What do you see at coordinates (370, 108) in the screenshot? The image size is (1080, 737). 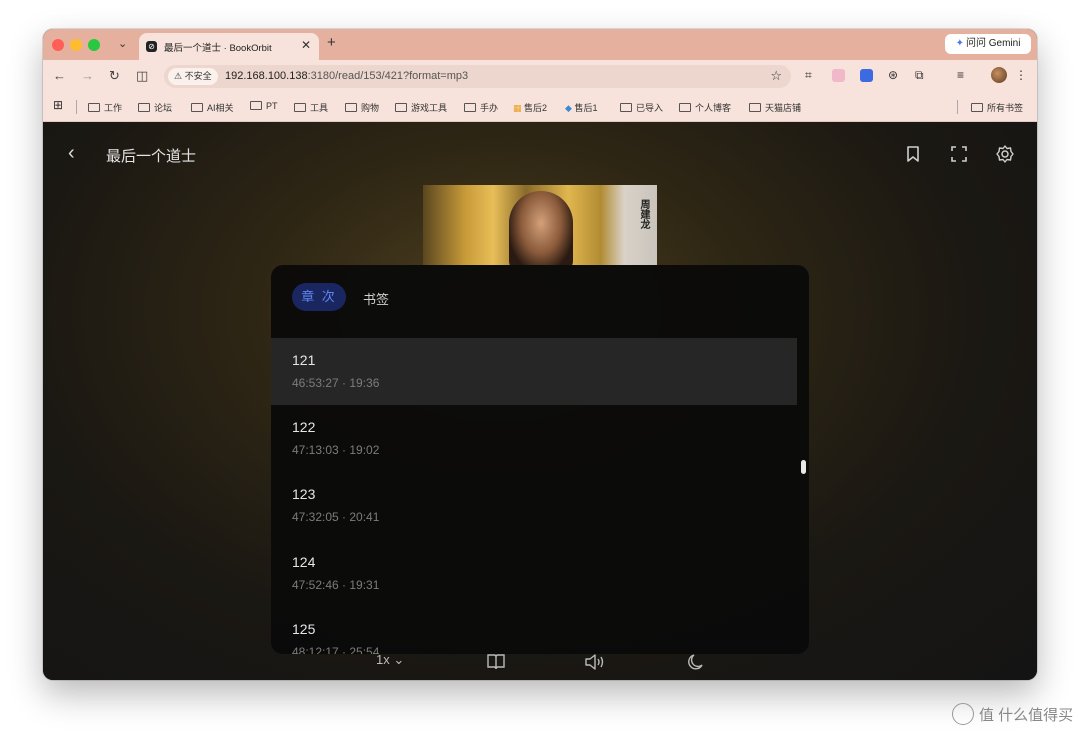 I see `bookmark-label: 购物` at bounding box center [370, 108].